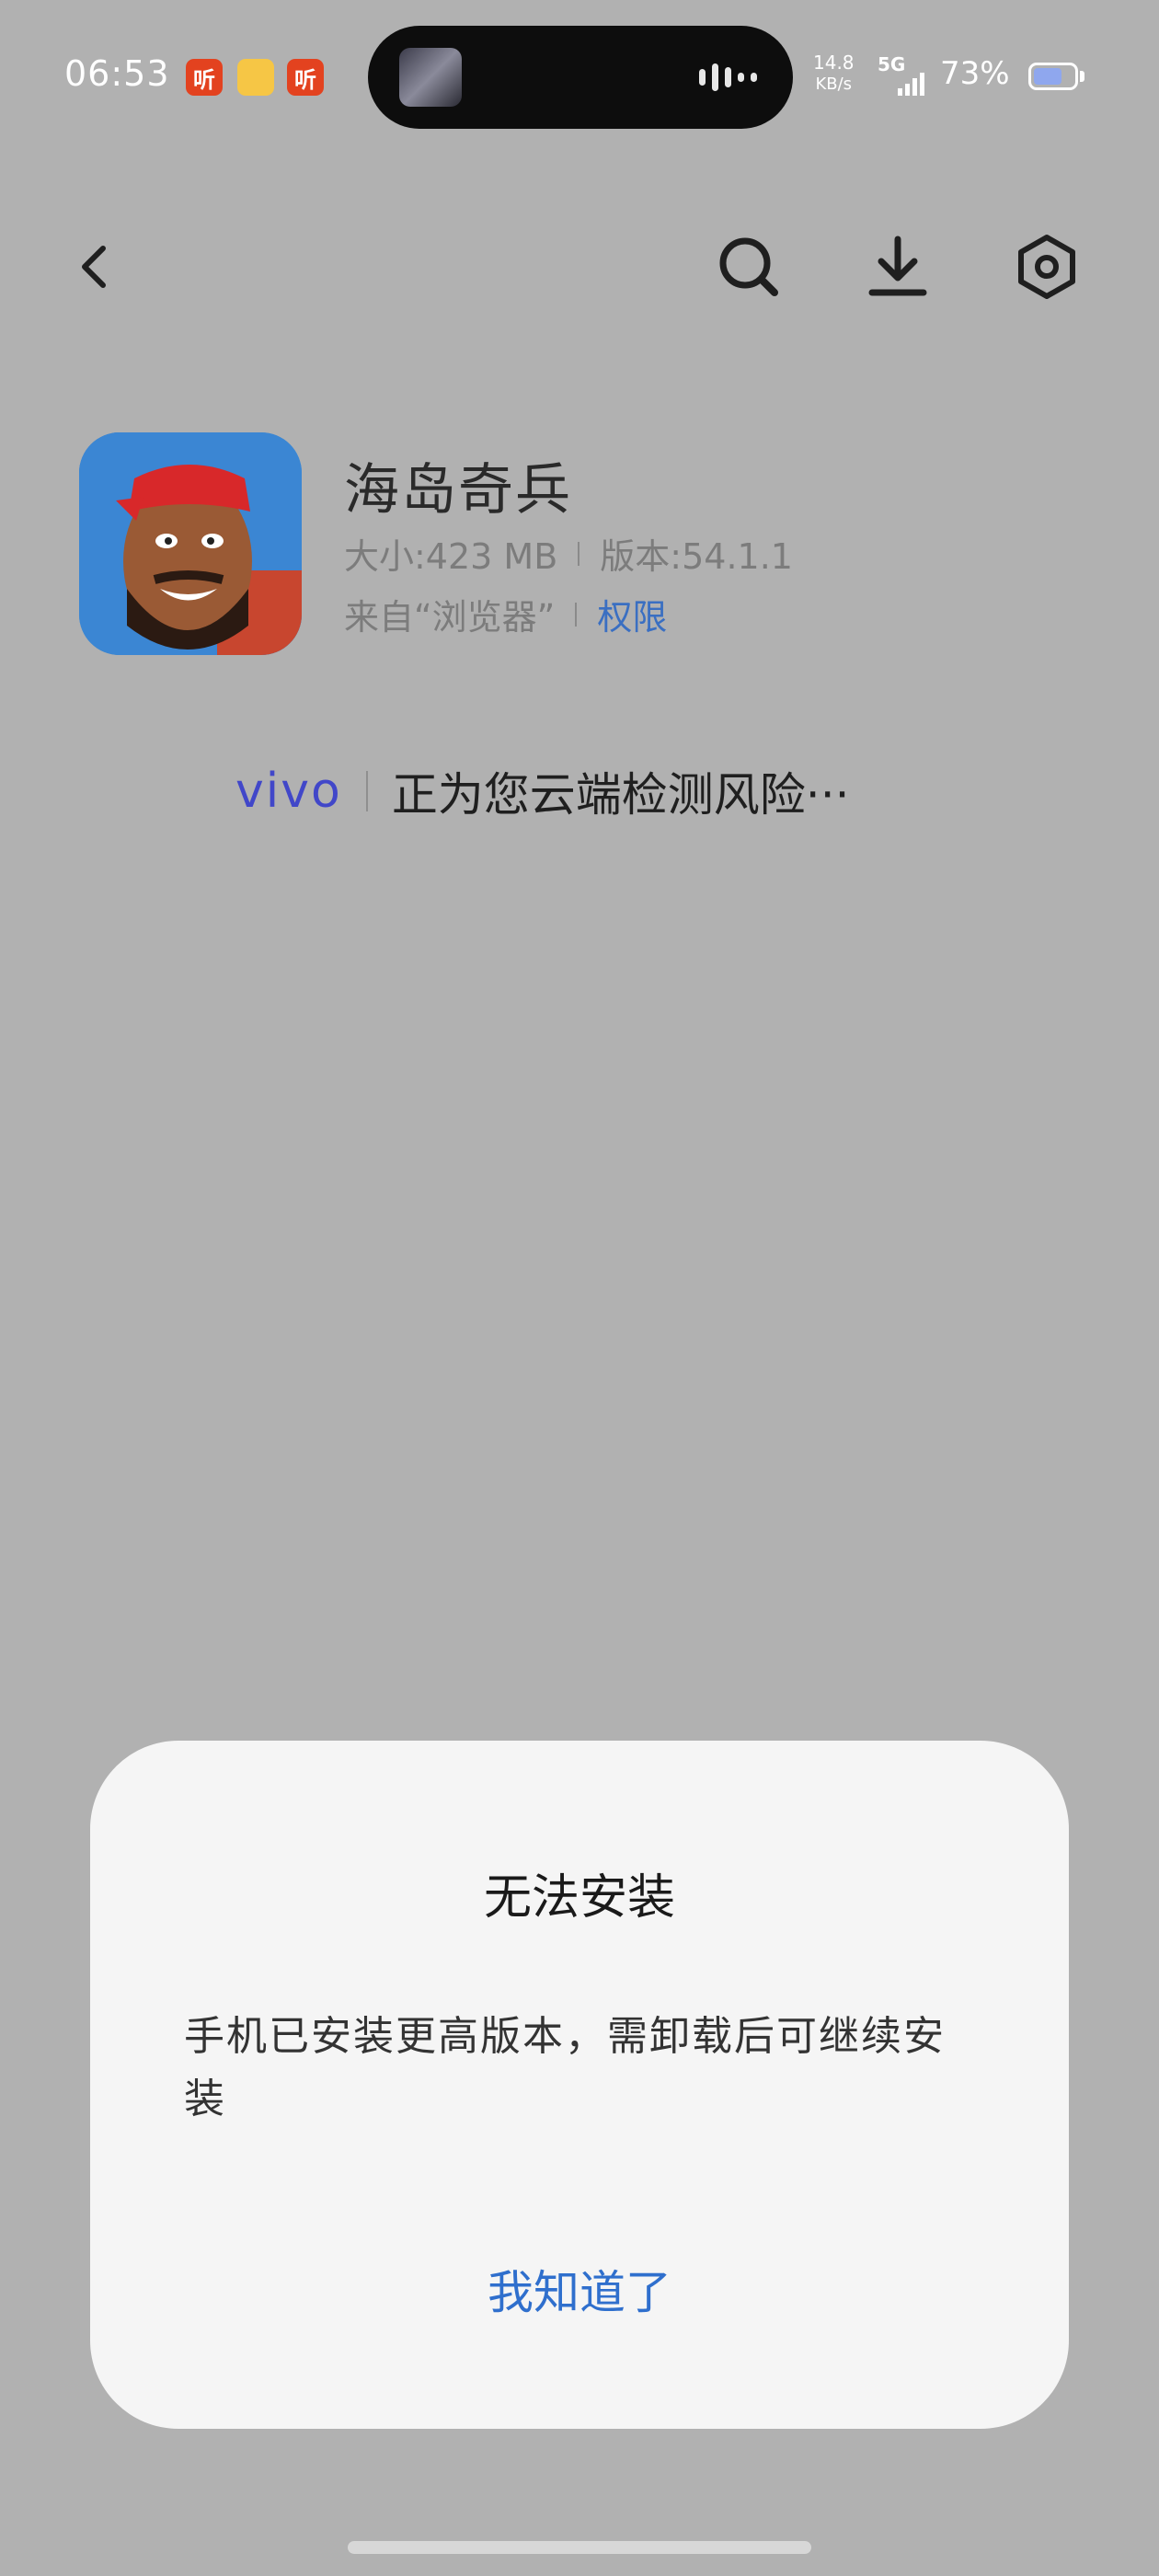  Describe the element at coordinates (451, 556) in the screenshot. I see `app-size: 大小:423 MB` at that location.